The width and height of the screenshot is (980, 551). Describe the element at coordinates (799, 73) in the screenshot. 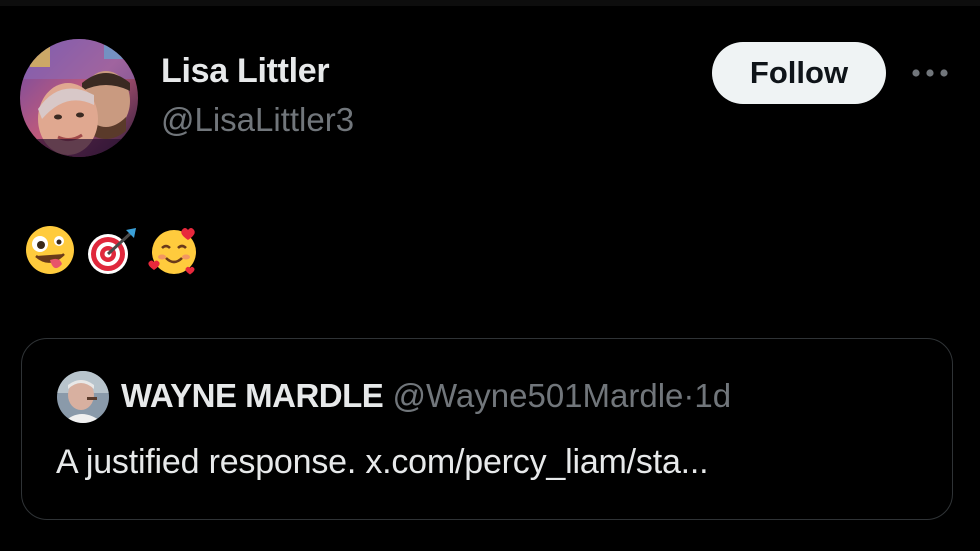

I see `follow-button: Follow` at that location.